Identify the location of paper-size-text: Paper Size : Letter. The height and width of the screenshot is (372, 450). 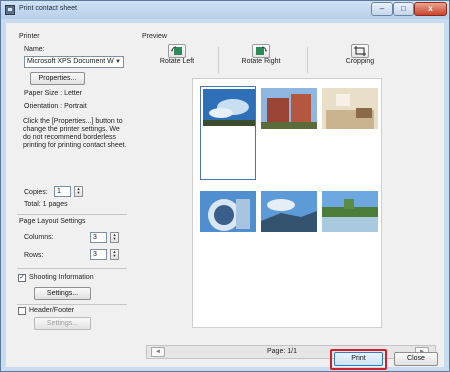
(53, 93).